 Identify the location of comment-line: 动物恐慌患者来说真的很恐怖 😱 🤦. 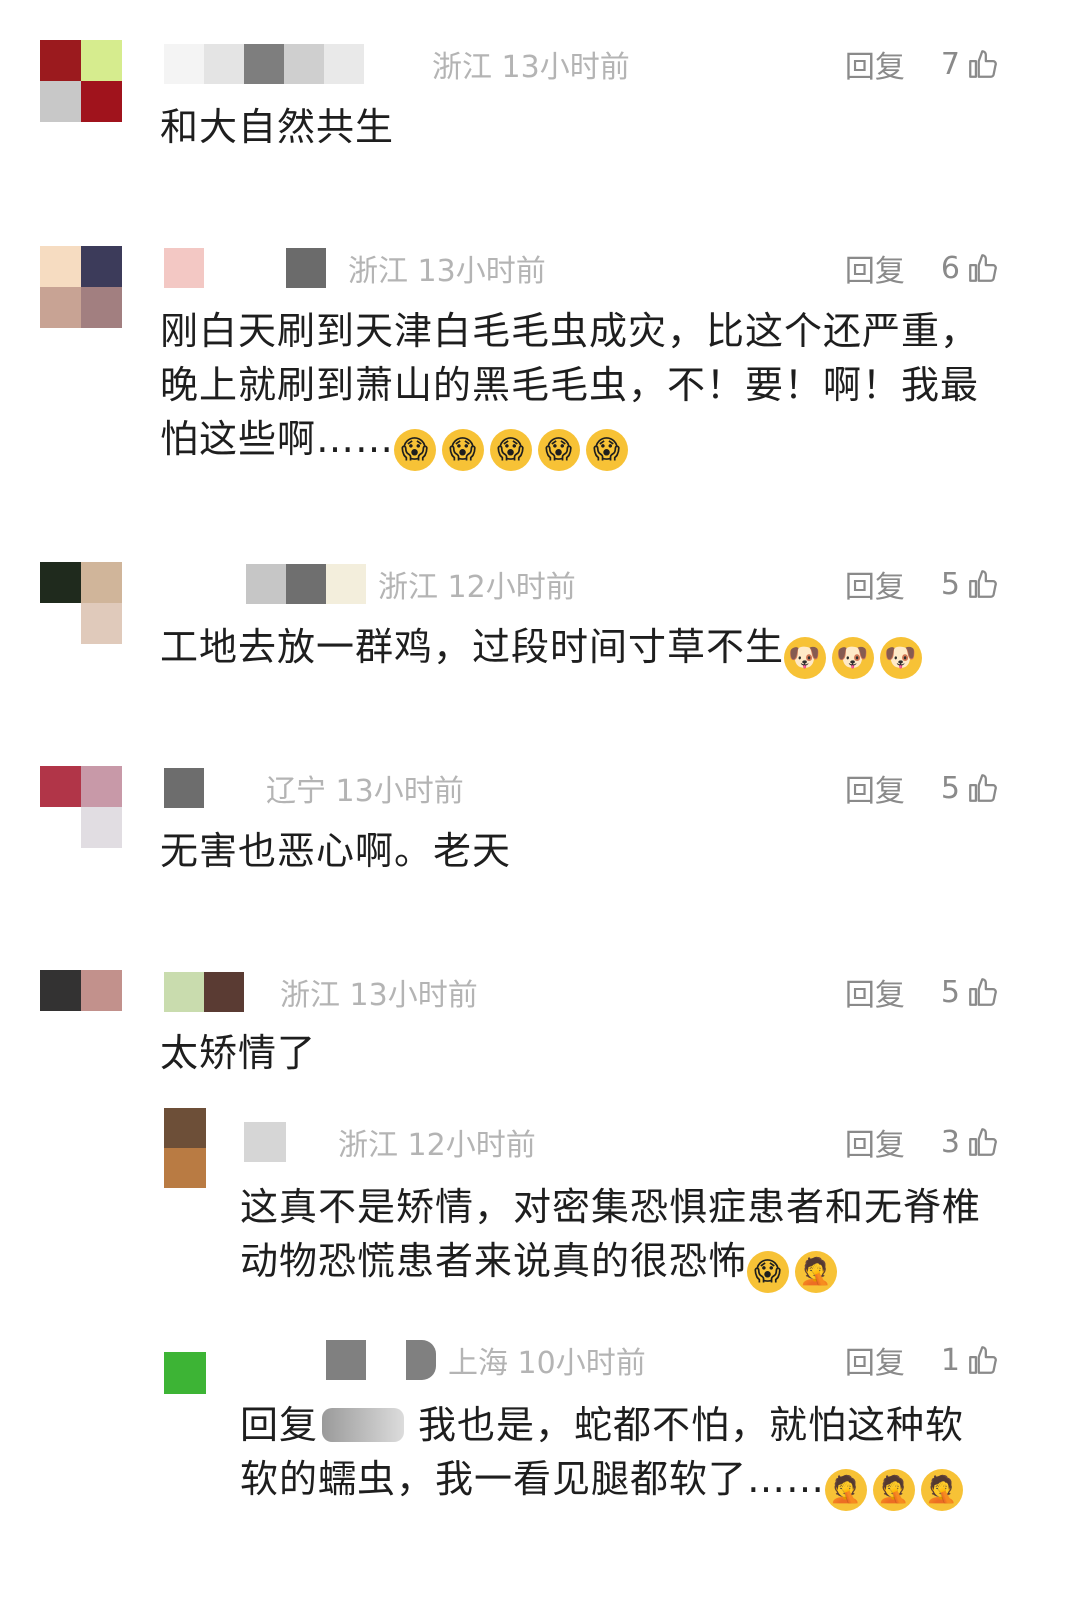
(610, 1263).